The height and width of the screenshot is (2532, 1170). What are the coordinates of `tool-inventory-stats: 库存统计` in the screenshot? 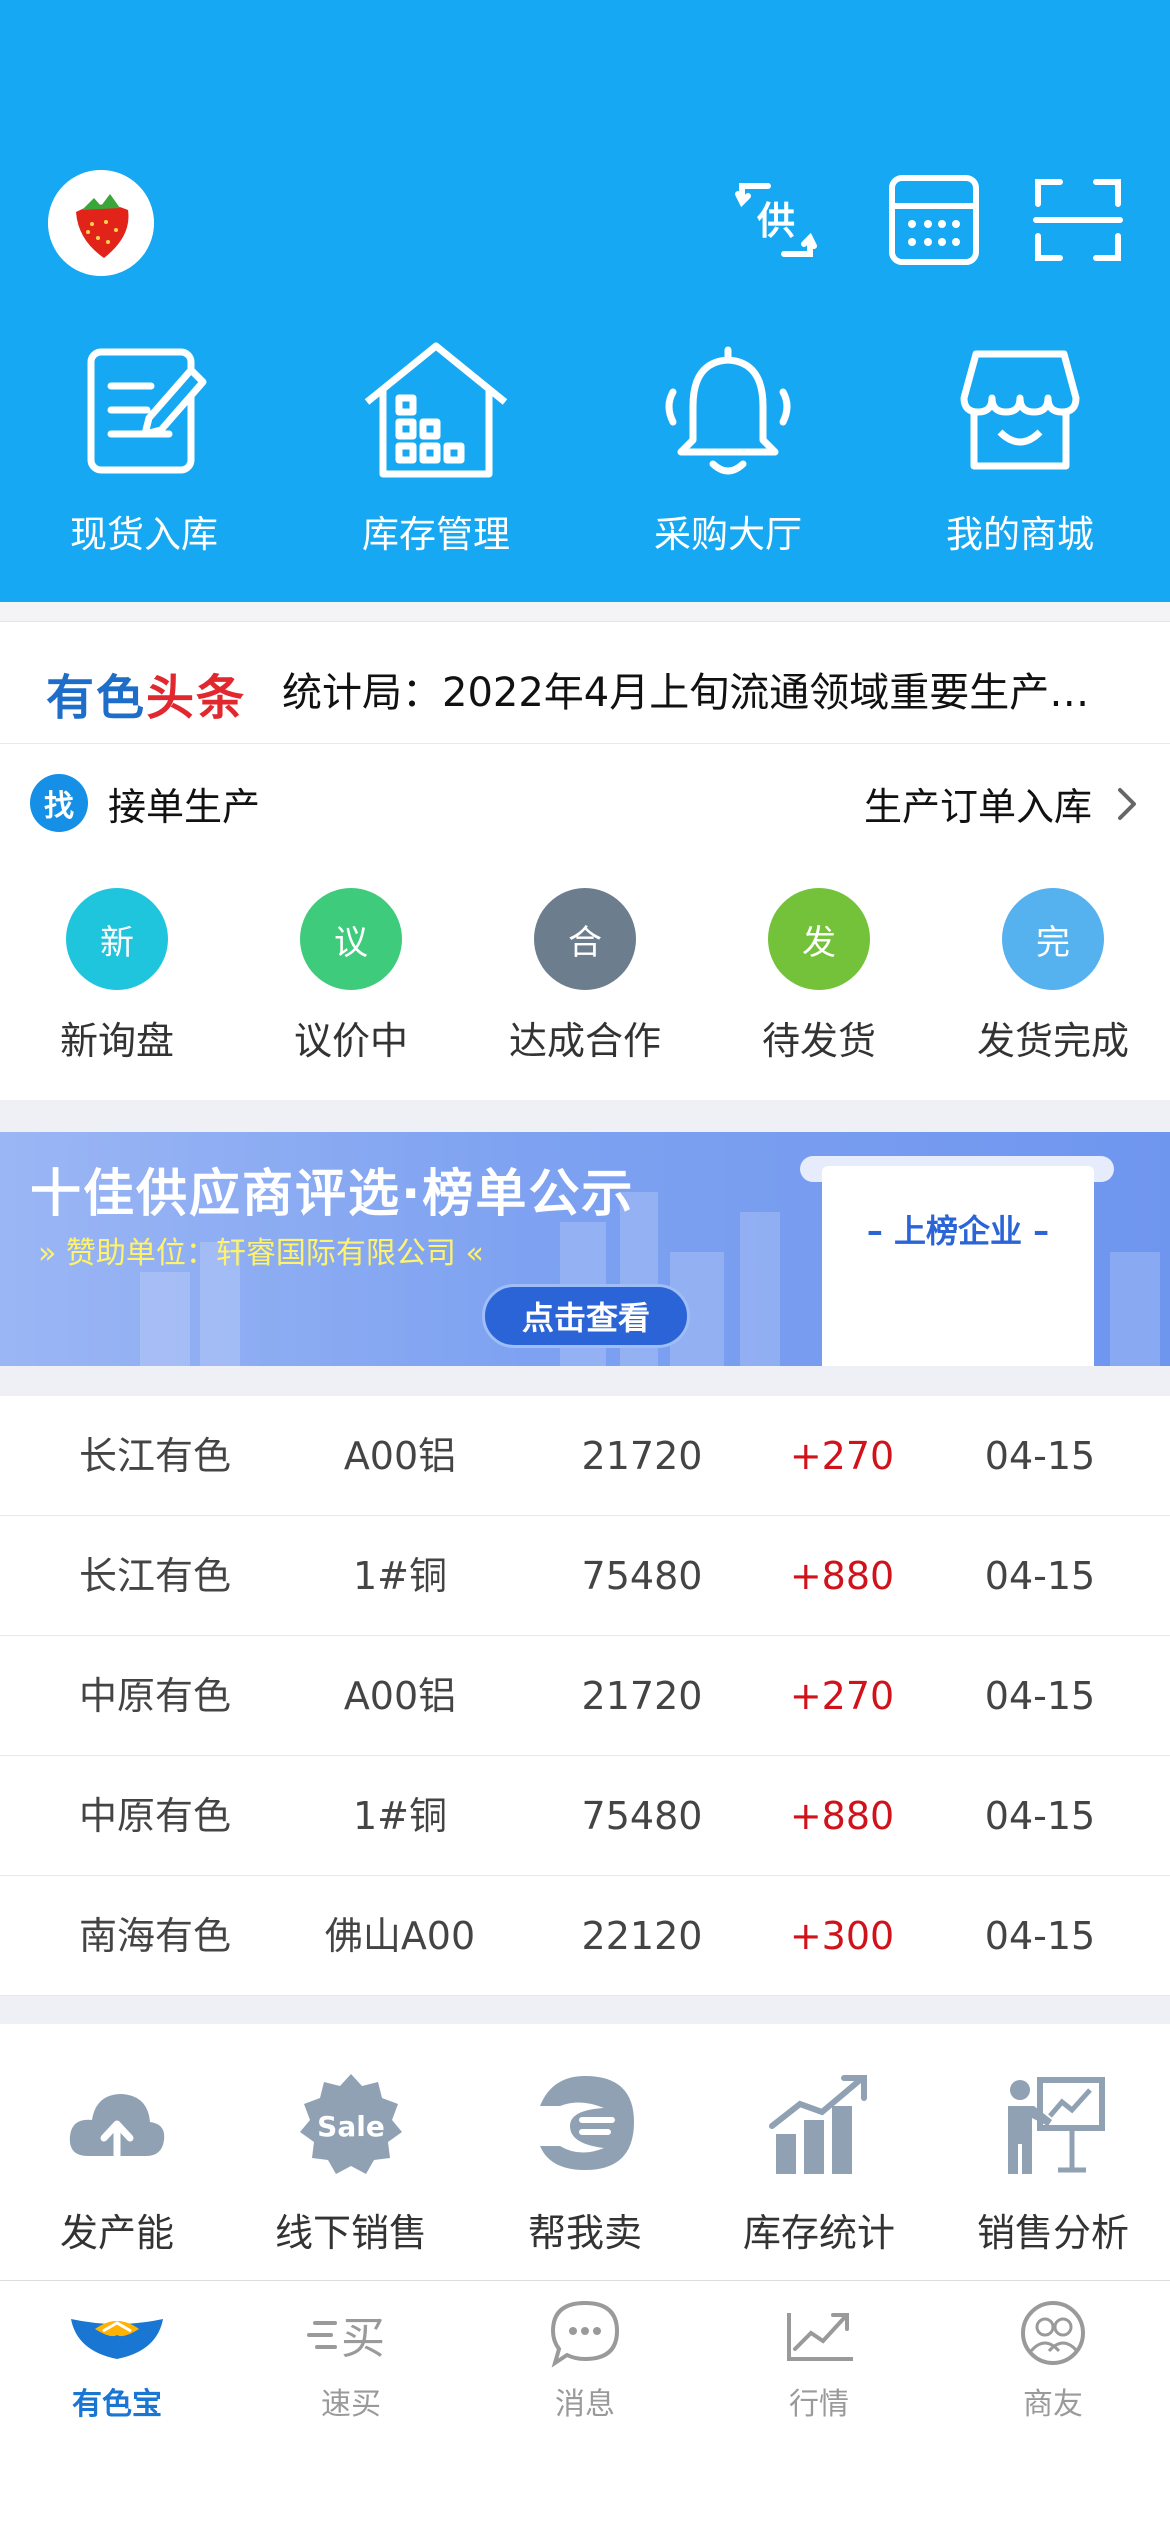 It's located at (819, 2163).